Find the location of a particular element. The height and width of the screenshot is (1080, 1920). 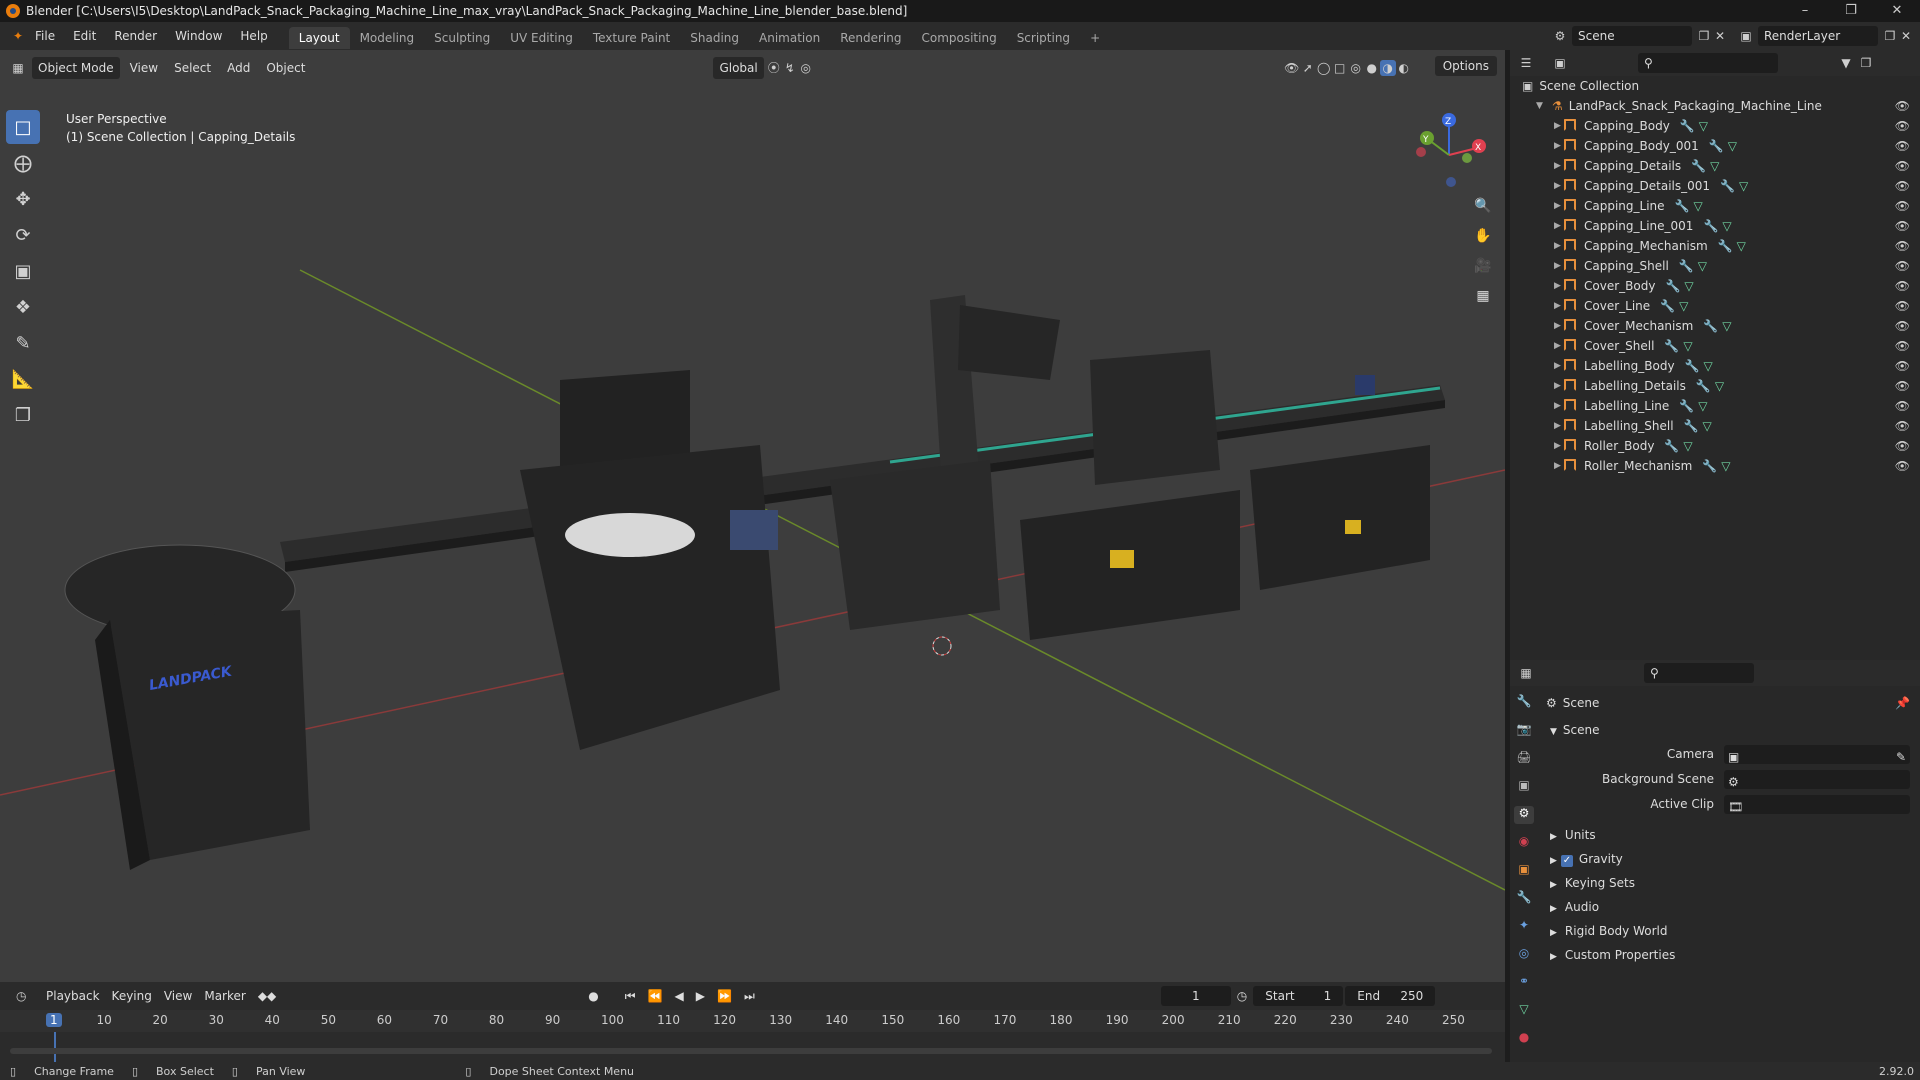

gravity-checkbox: ✓ is located at coordinates (1566, 861).